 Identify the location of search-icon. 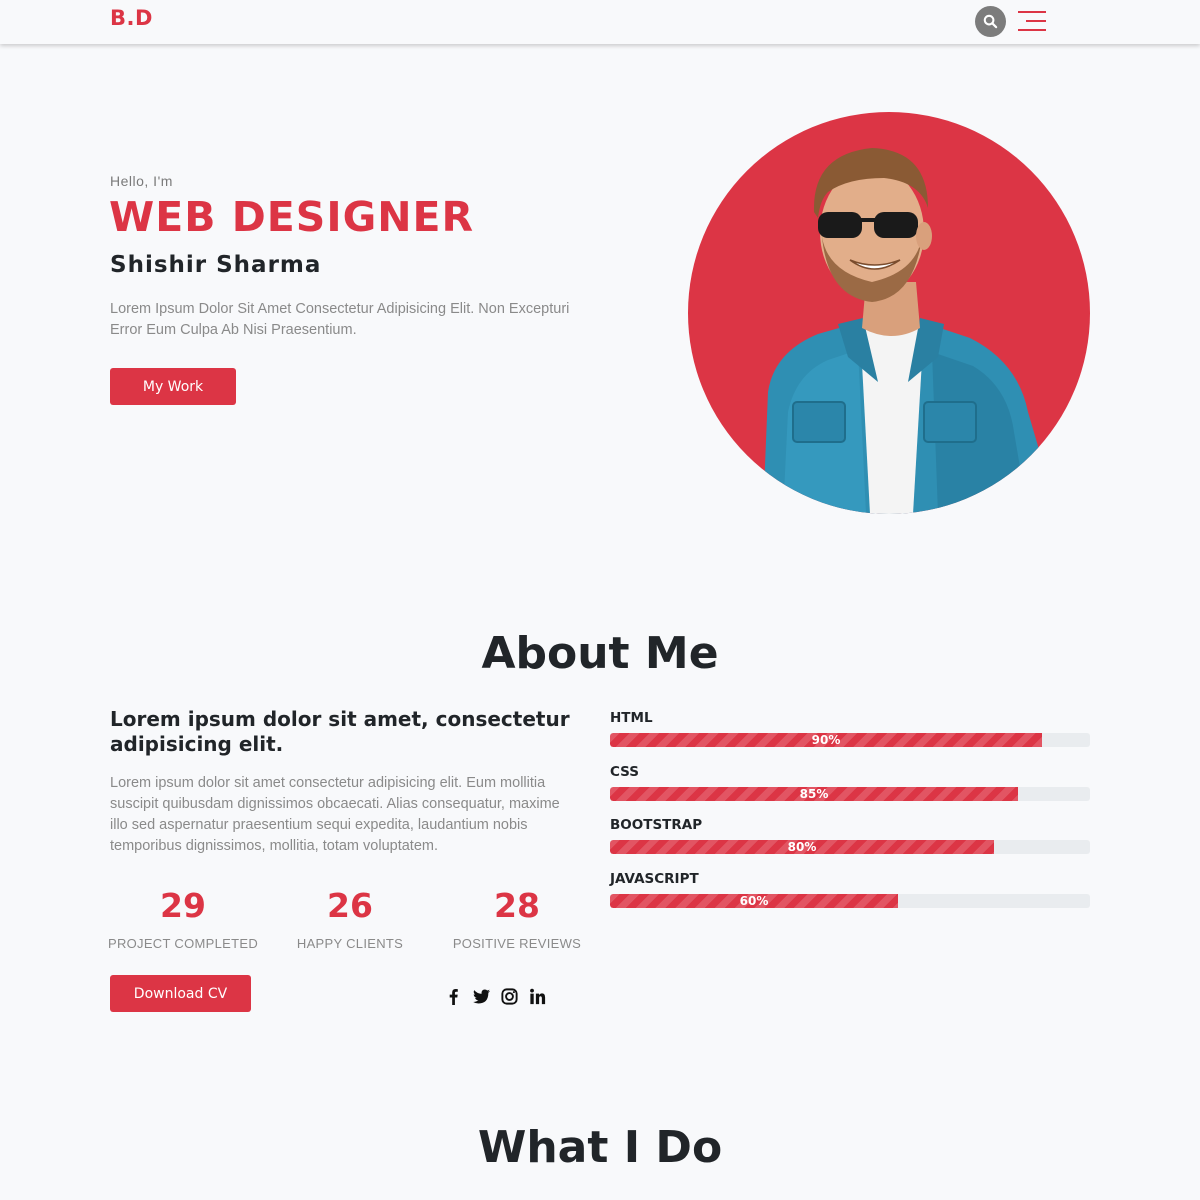
(990, 21).